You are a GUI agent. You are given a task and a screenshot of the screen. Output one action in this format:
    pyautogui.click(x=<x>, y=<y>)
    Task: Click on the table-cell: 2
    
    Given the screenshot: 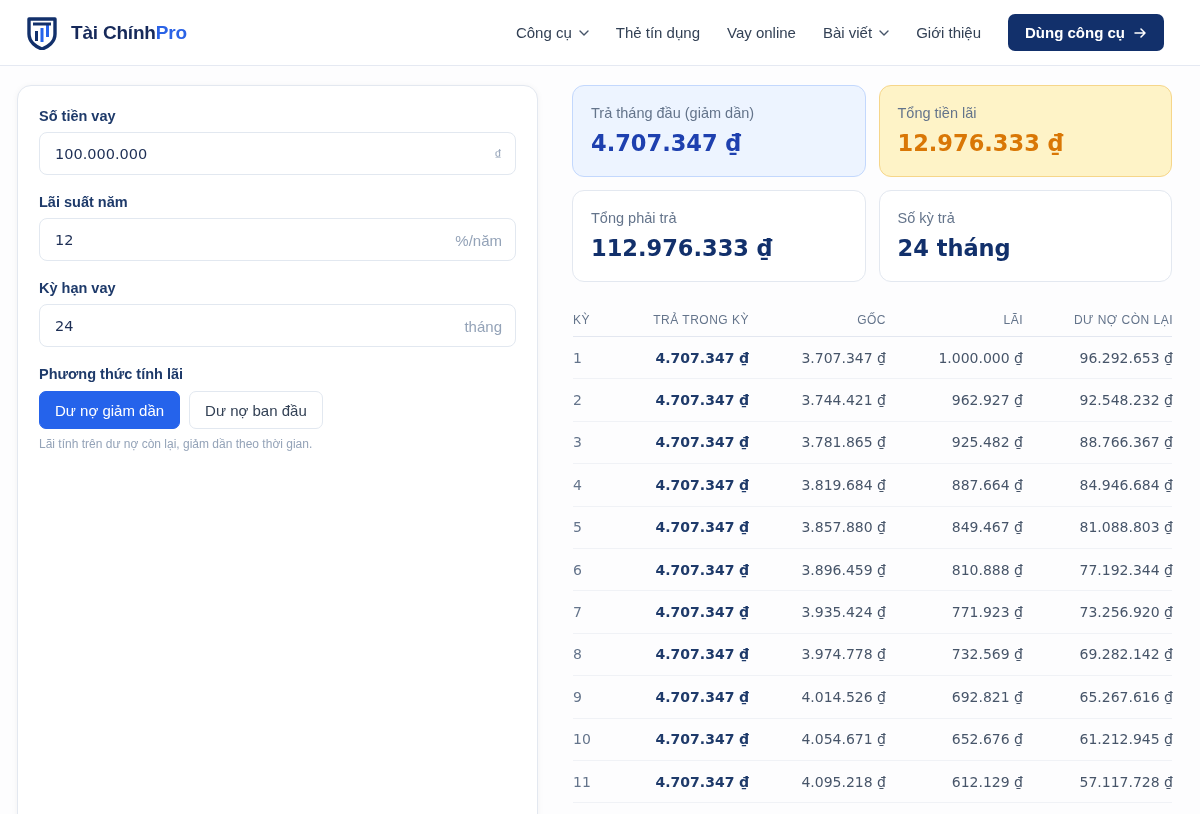 What is the action you would take?
    pyautogui.click(x=577, y=400)
    